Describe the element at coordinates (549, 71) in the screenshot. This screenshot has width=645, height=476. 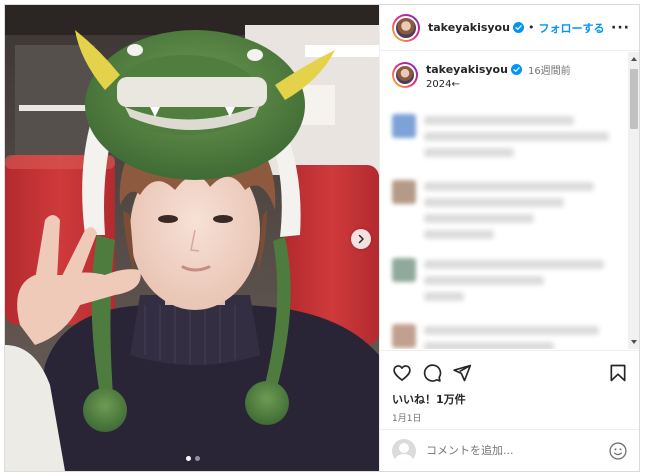
I see `caption-timestamp: 16週間前` at that location.